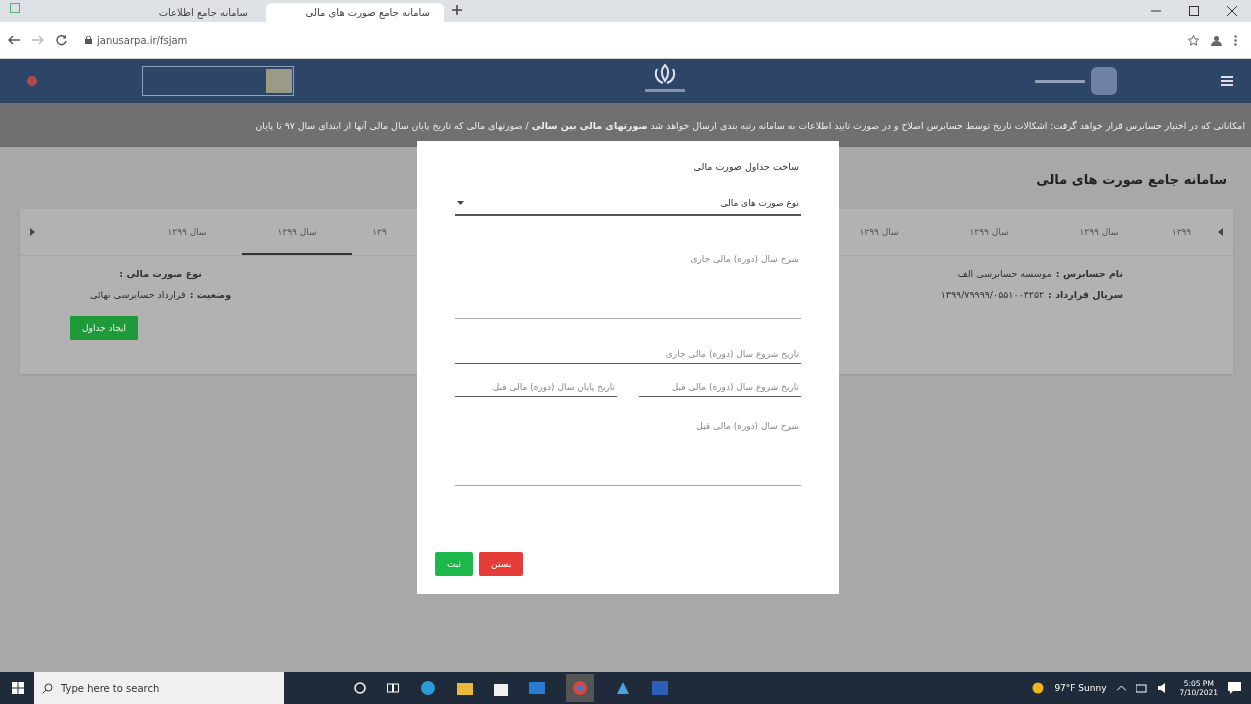  I want to click on browser-tab: سامانه جامع اطلاعات, so click(173, 12).